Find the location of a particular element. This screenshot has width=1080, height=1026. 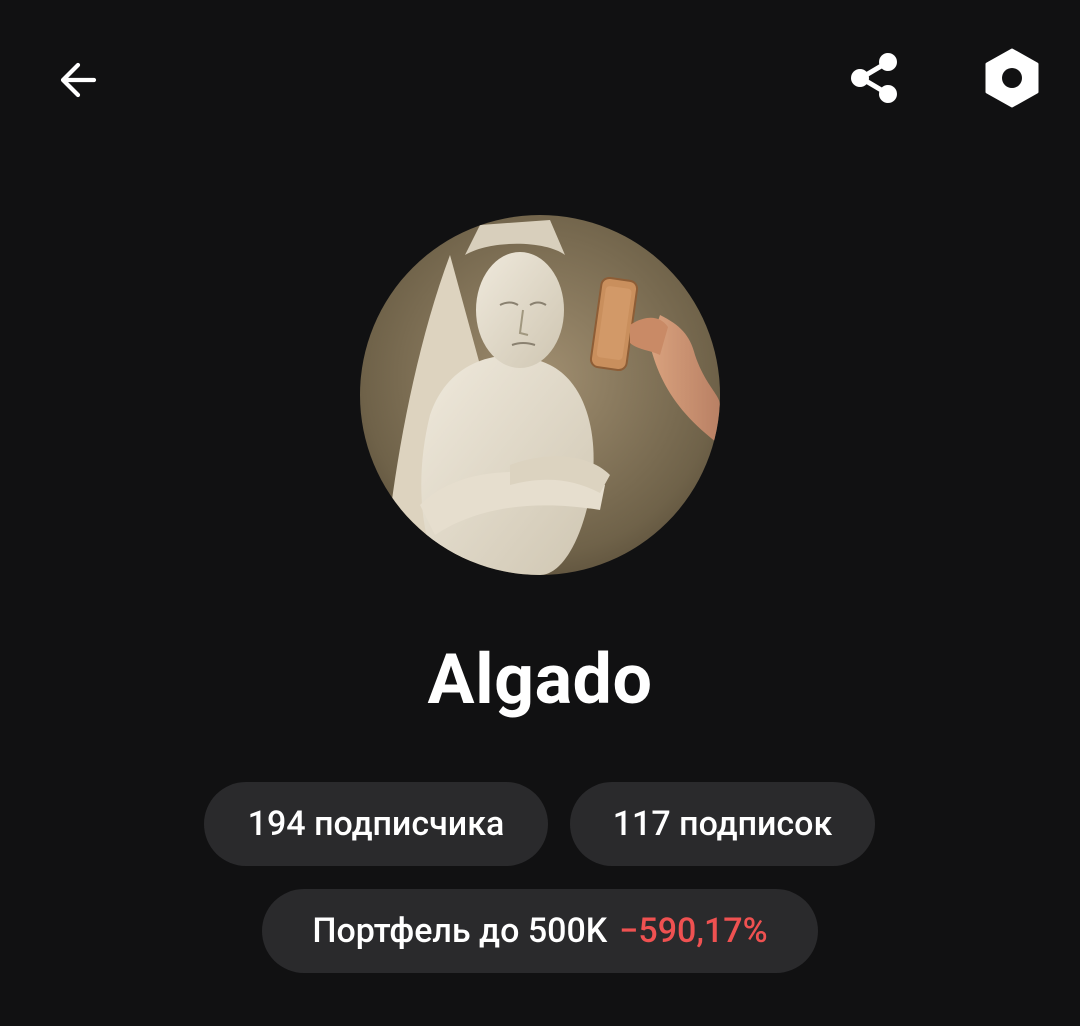

avatar-image is located at coordinates (540, 395).